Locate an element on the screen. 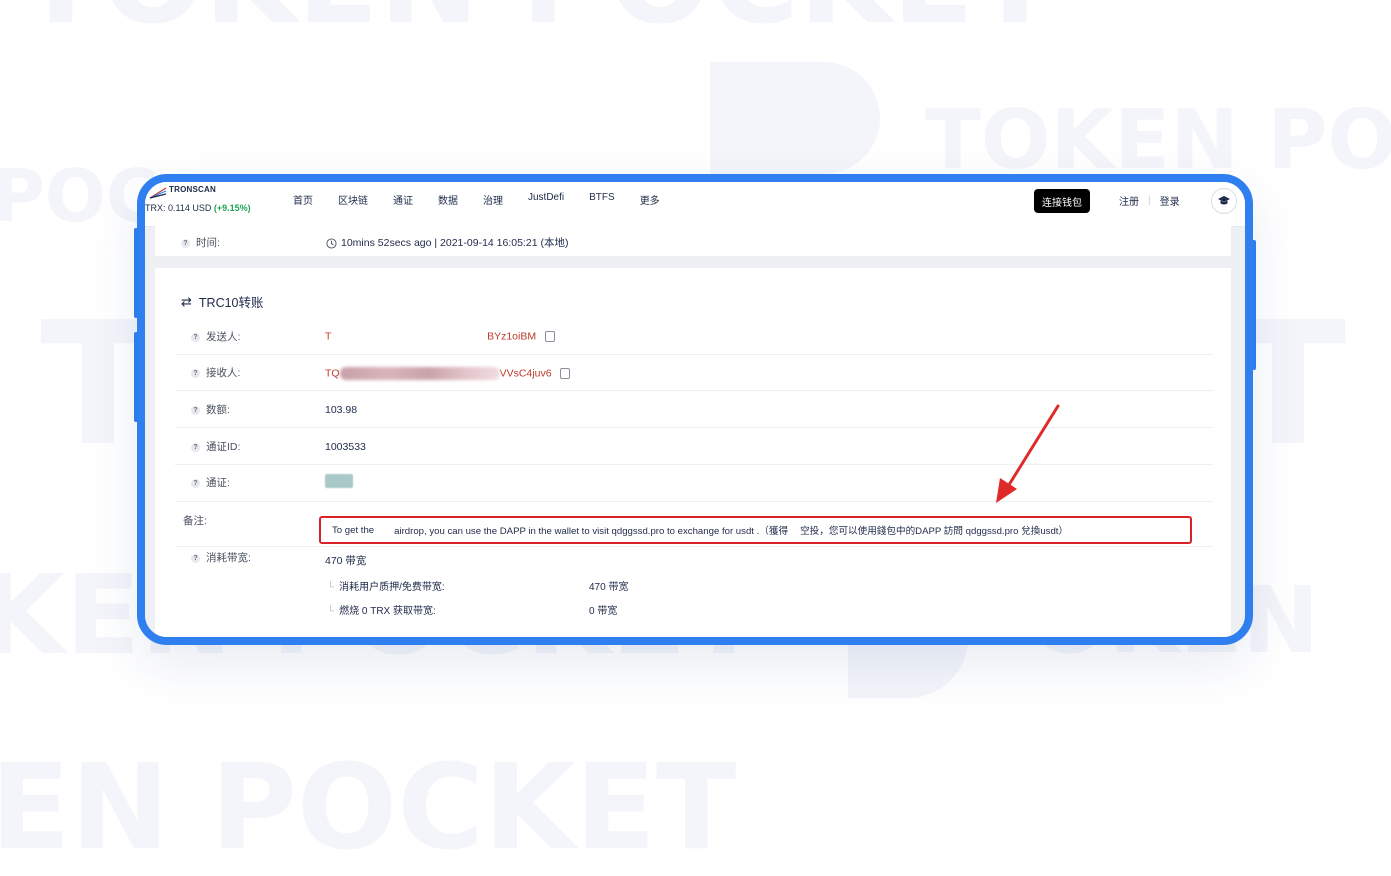 Image resolution: width=1391 pixels, height=876 pixels. receiver-address: TQ VVsC4juv6 is located at coordinates (448, 373).